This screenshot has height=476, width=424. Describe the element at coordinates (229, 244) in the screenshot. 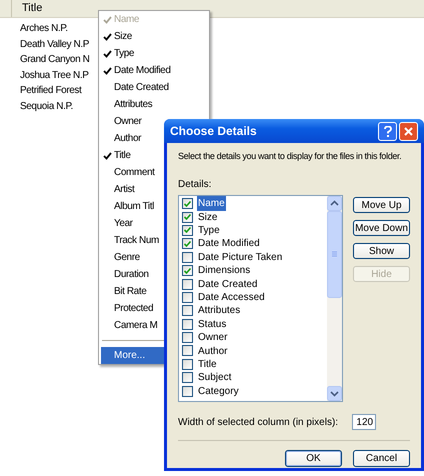

I see `detail-item: Date Modified` at that location.